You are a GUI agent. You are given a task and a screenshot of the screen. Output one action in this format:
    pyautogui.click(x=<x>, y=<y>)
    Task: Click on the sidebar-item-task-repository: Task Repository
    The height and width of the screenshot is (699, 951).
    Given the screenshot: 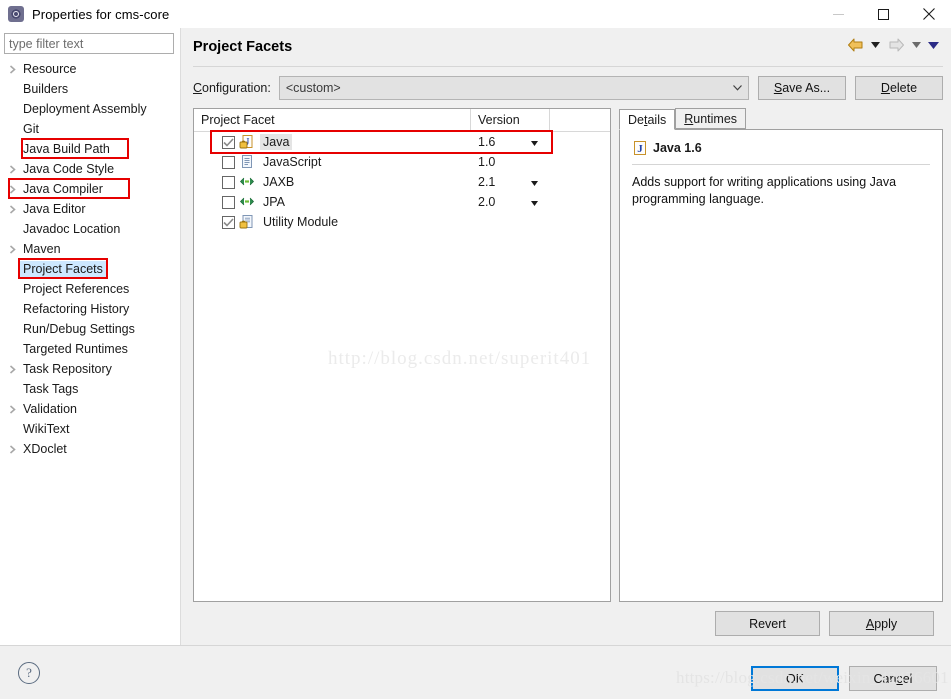 What is the action you would take?
    pyautogui.click(x=90, y=369)
    